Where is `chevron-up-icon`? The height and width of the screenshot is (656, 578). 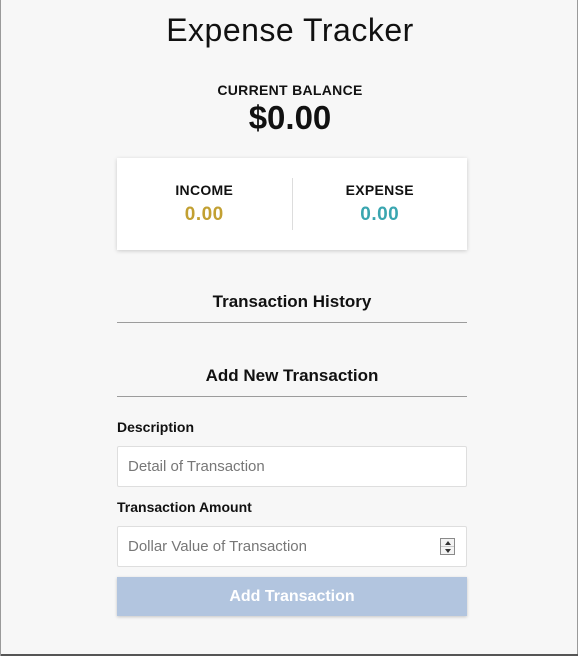
chevron-up-icon is located at coordinates (447, 542).